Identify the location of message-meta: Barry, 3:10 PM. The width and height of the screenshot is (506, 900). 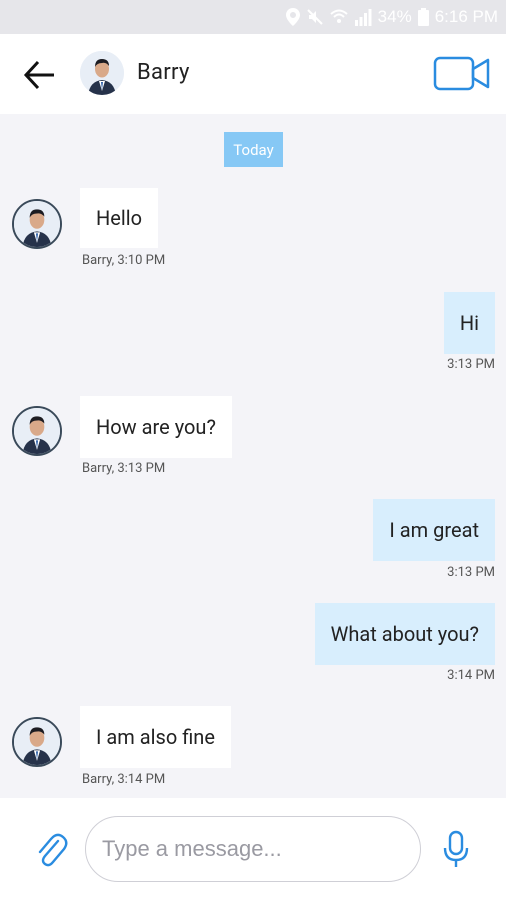
(124, 260).